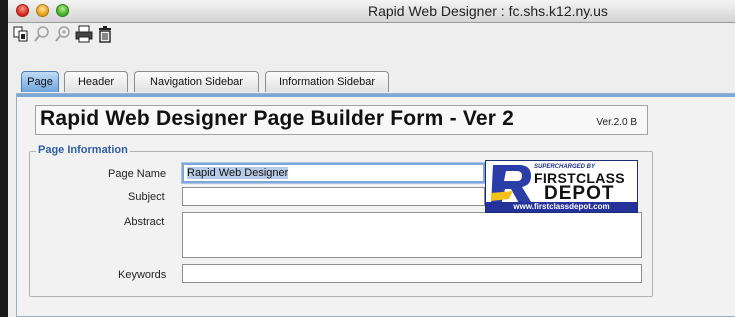 This screenshot has width=735, height=317. Describe the element at coordinates (196, 81) in the screenshot. I see `tab-navigation-sidebar: Navigation Sidebar` at that location.